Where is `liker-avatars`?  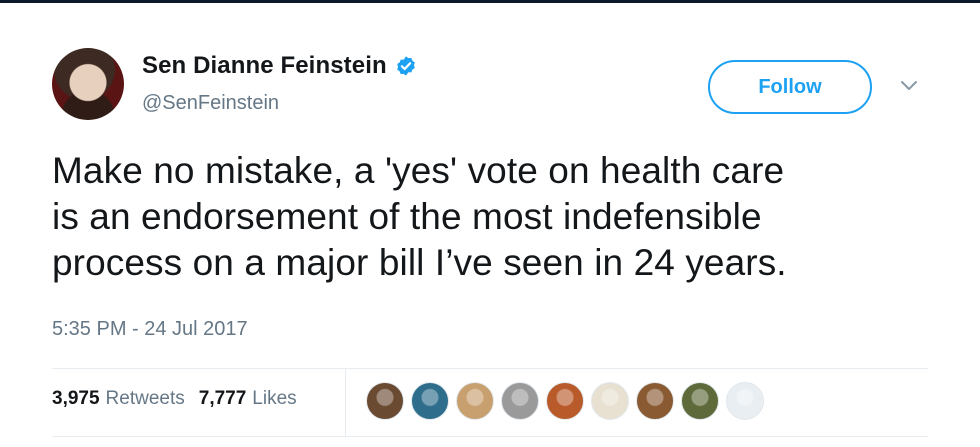
liker-avatars is located at coordinates (565, 401).